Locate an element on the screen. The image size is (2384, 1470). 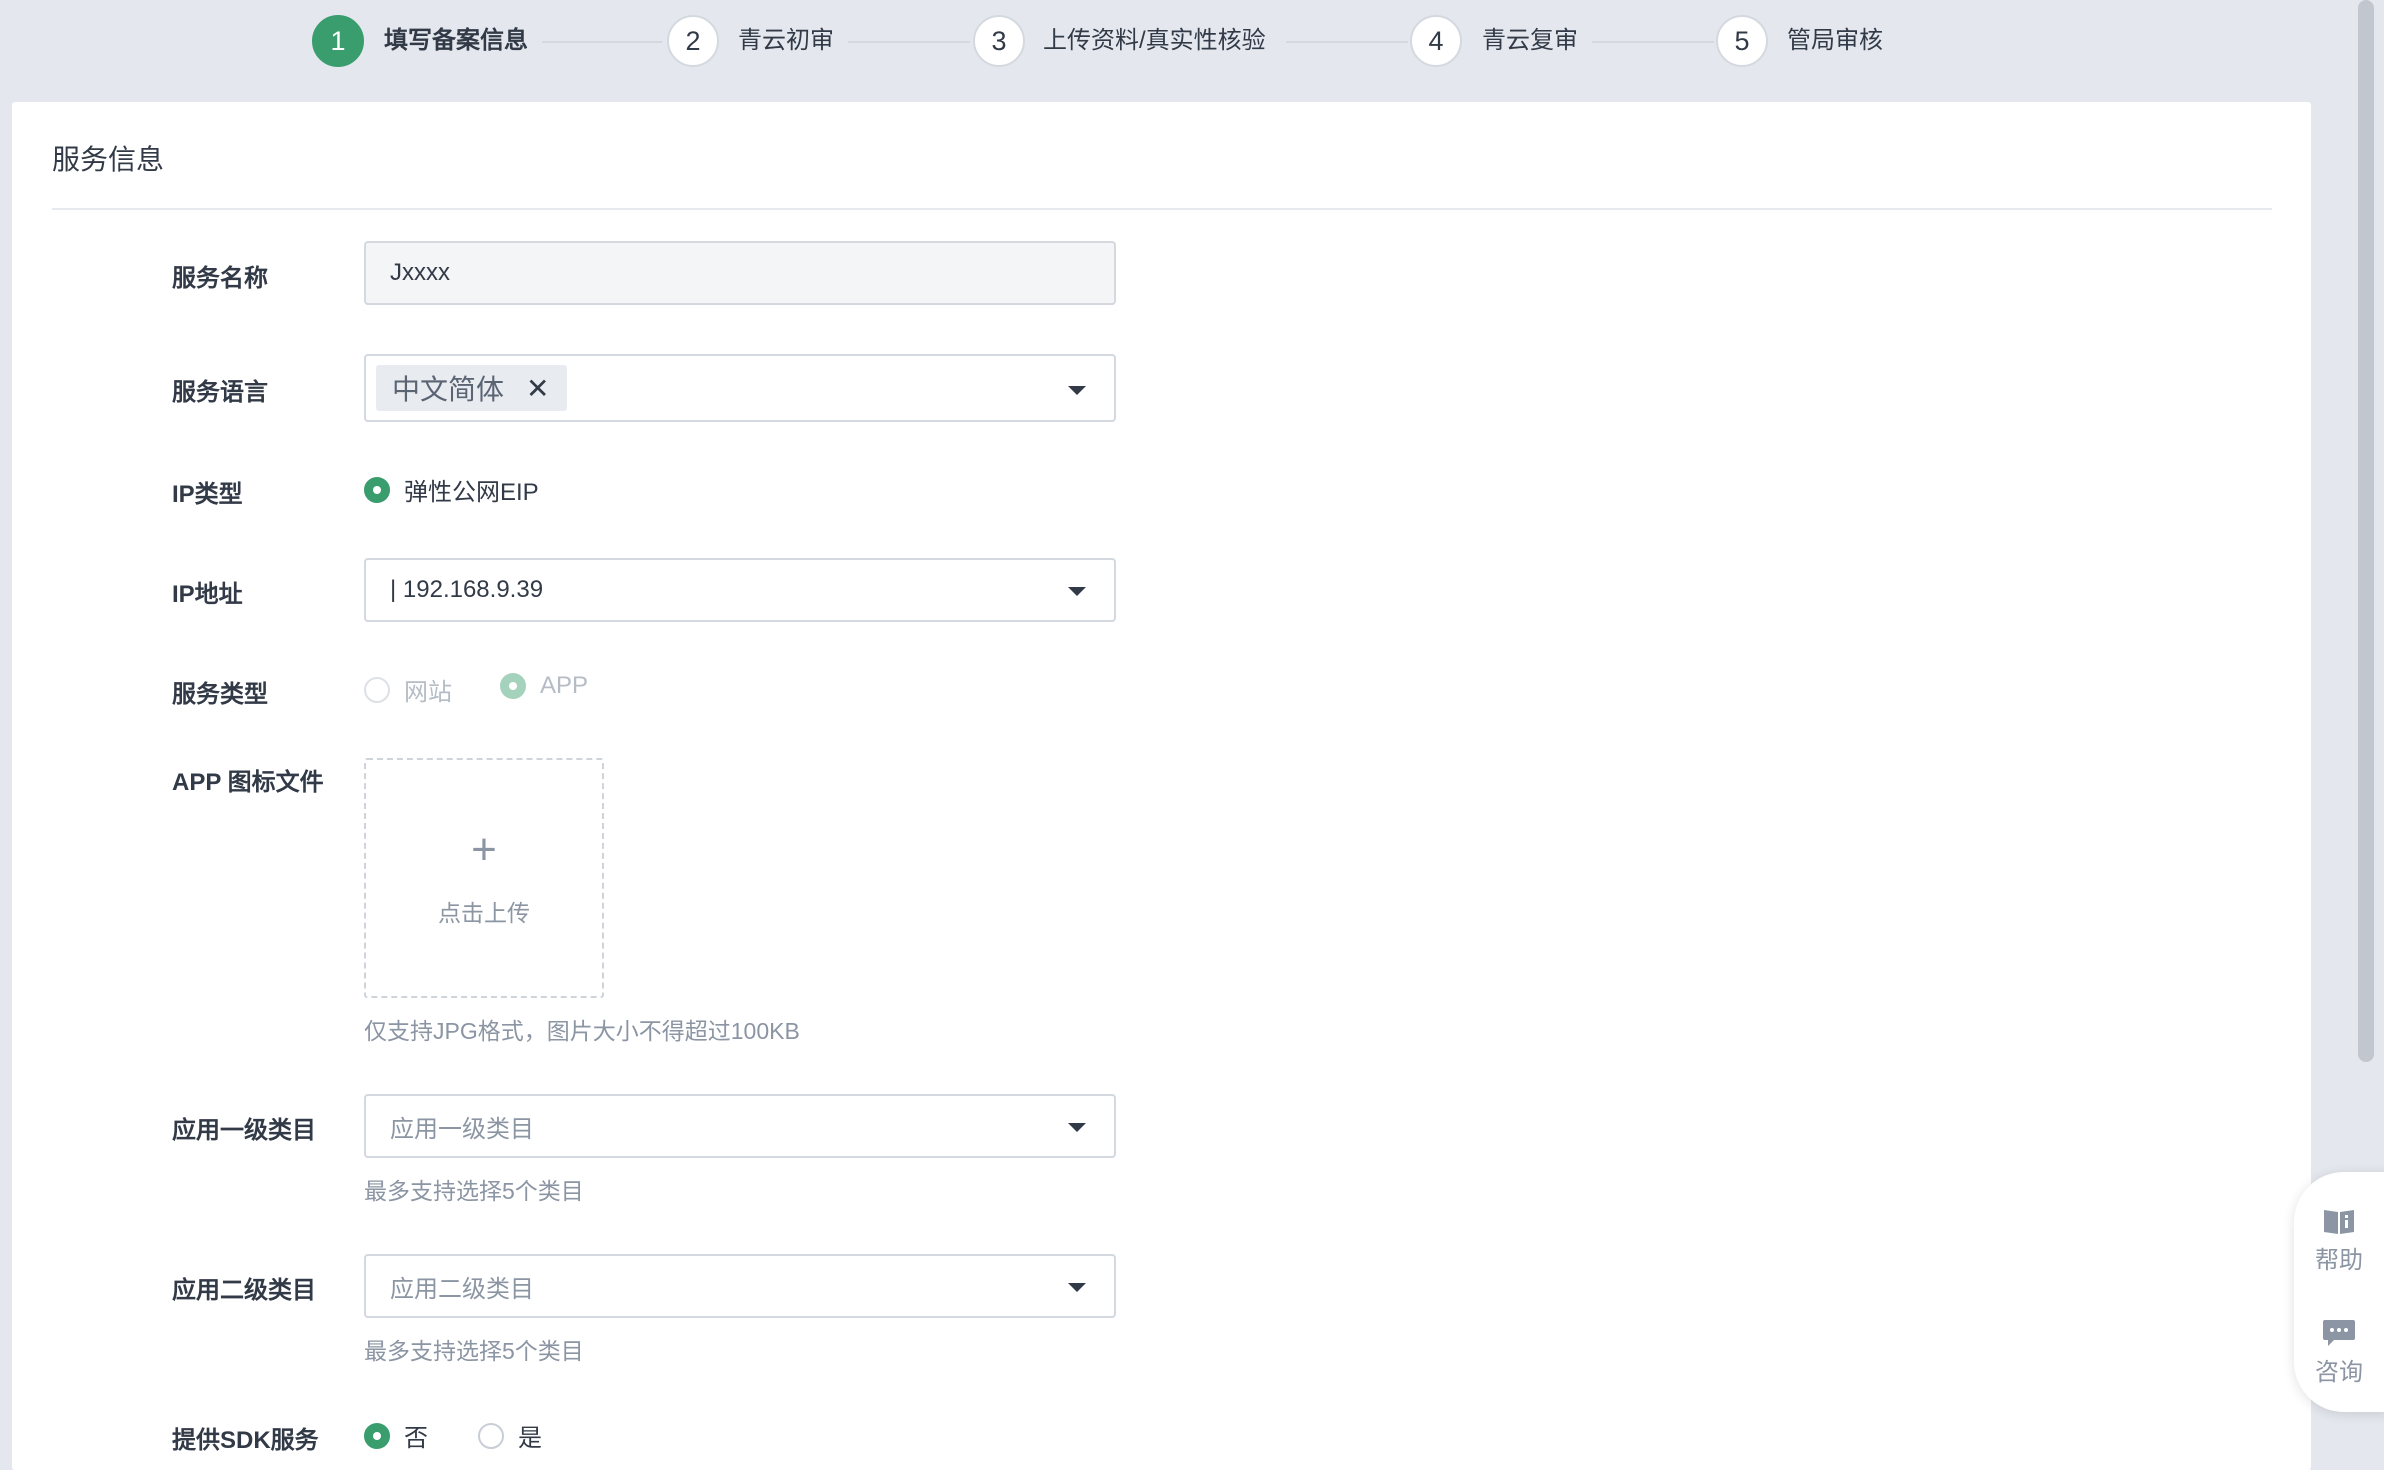
help-label: 帮助 is located at coordinates (2339, 1260).